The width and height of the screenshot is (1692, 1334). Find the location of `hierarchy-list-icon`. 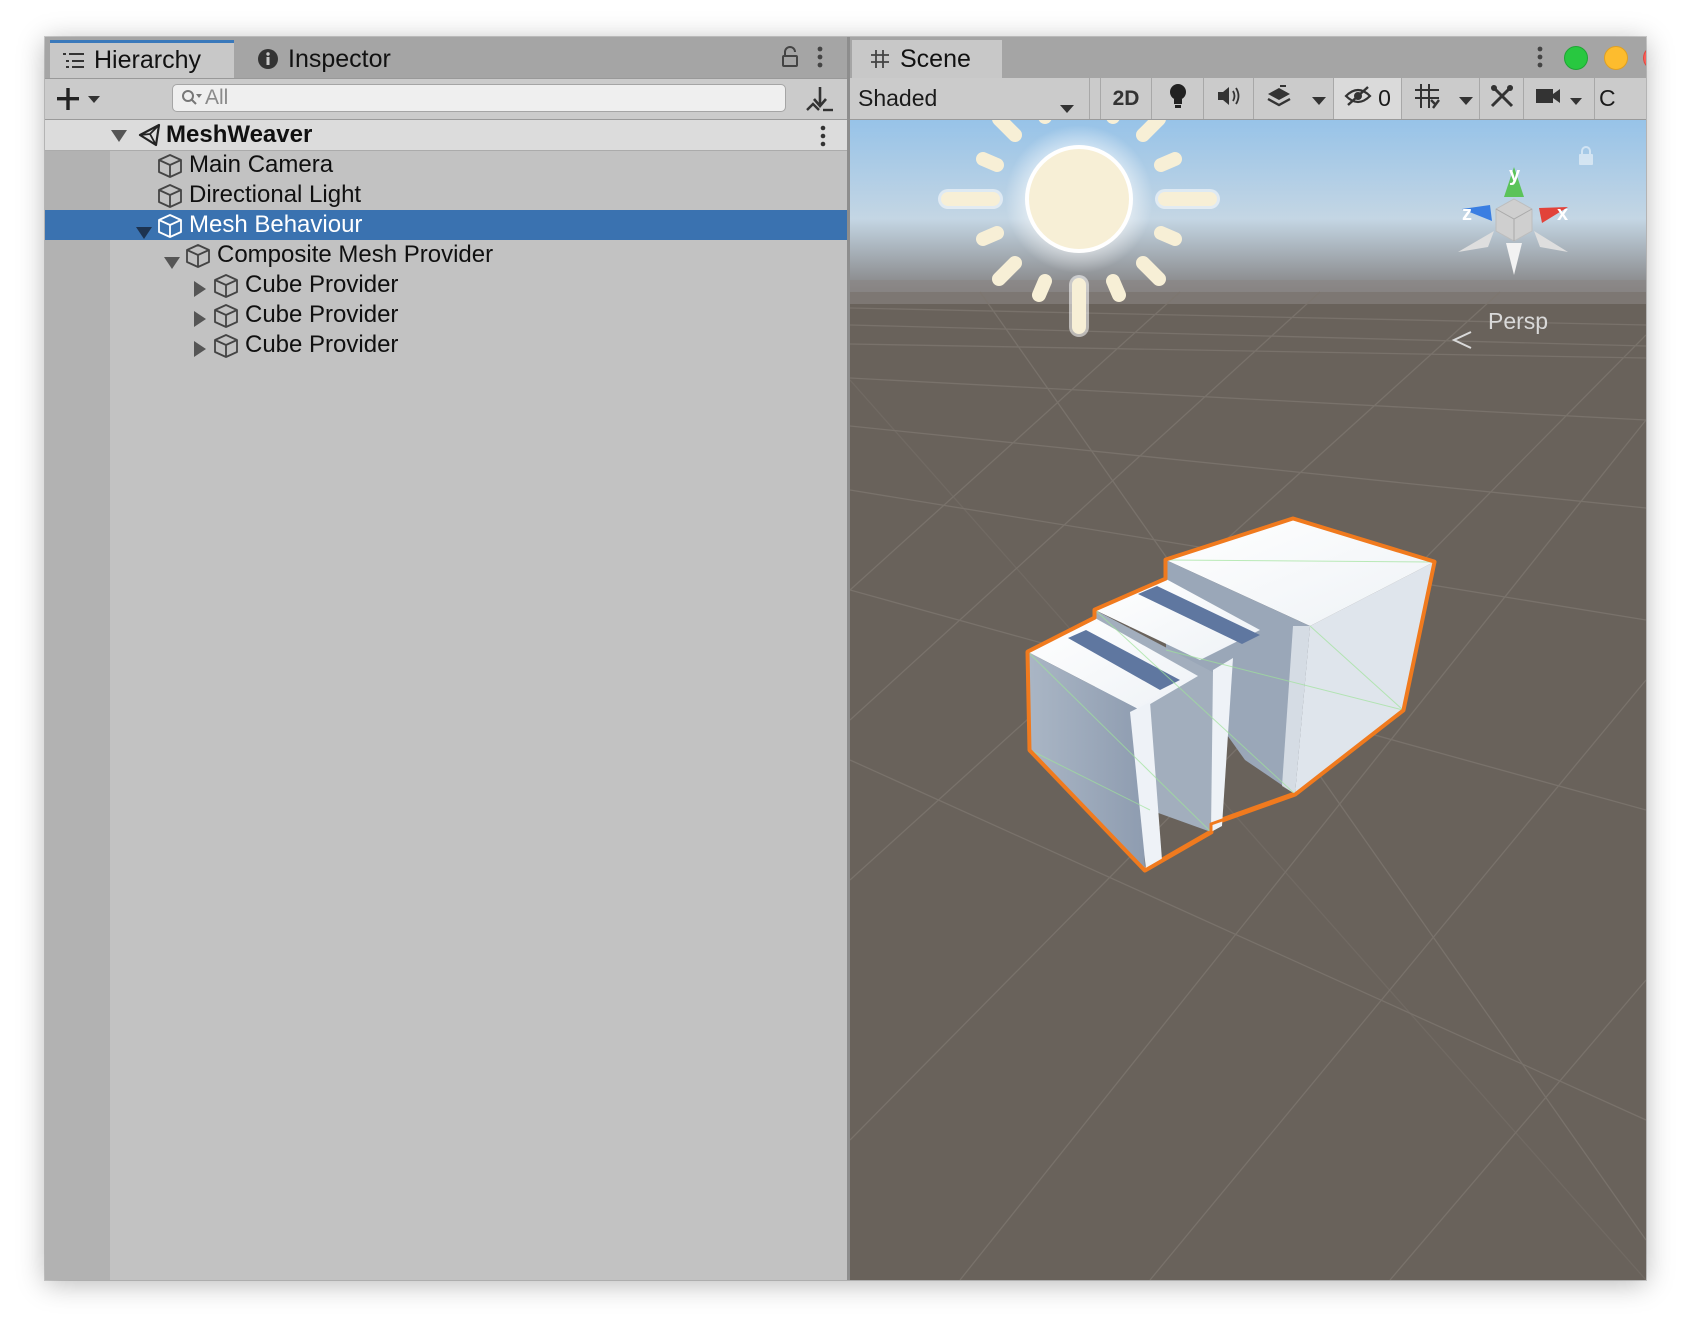

hierarchy-list-icon is located at coordinates (74, 61).